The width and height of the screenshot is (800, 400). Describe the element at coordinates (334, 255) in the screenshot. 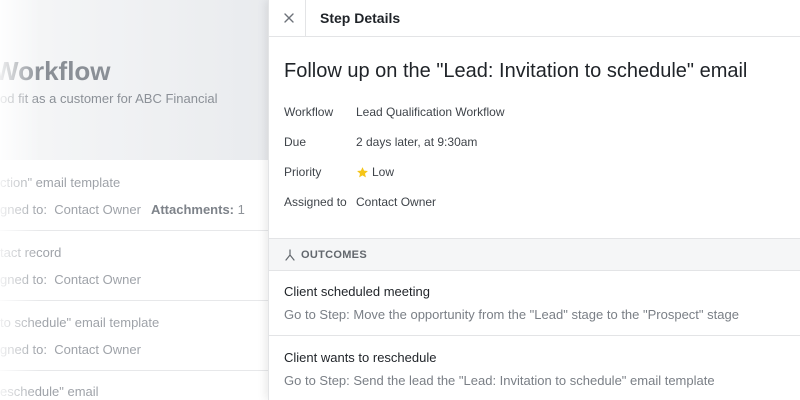

I see `outcomes-label: OUTCOMES` at that location.